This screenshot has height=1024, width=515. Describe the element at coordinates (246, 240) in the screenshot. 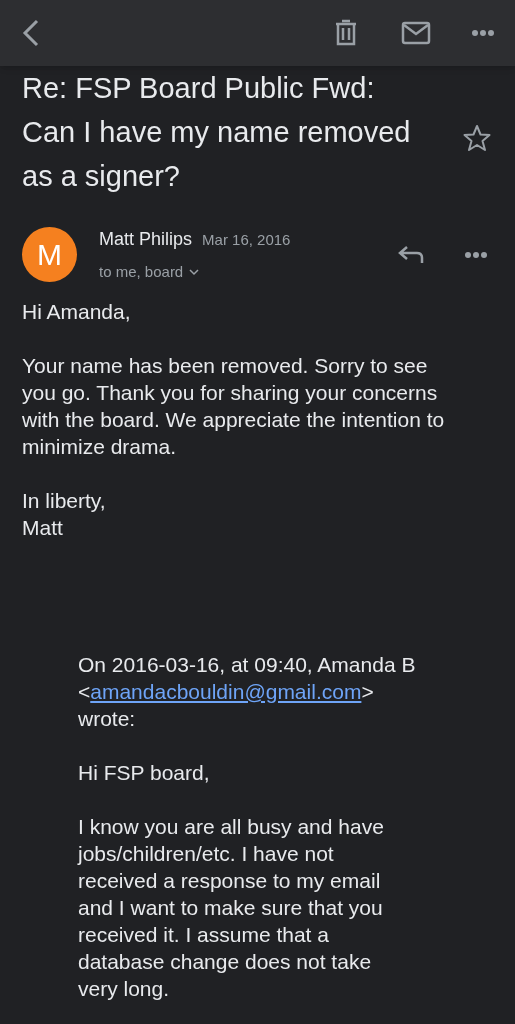

I see `email-date: Mar 16, 2016` at that location.